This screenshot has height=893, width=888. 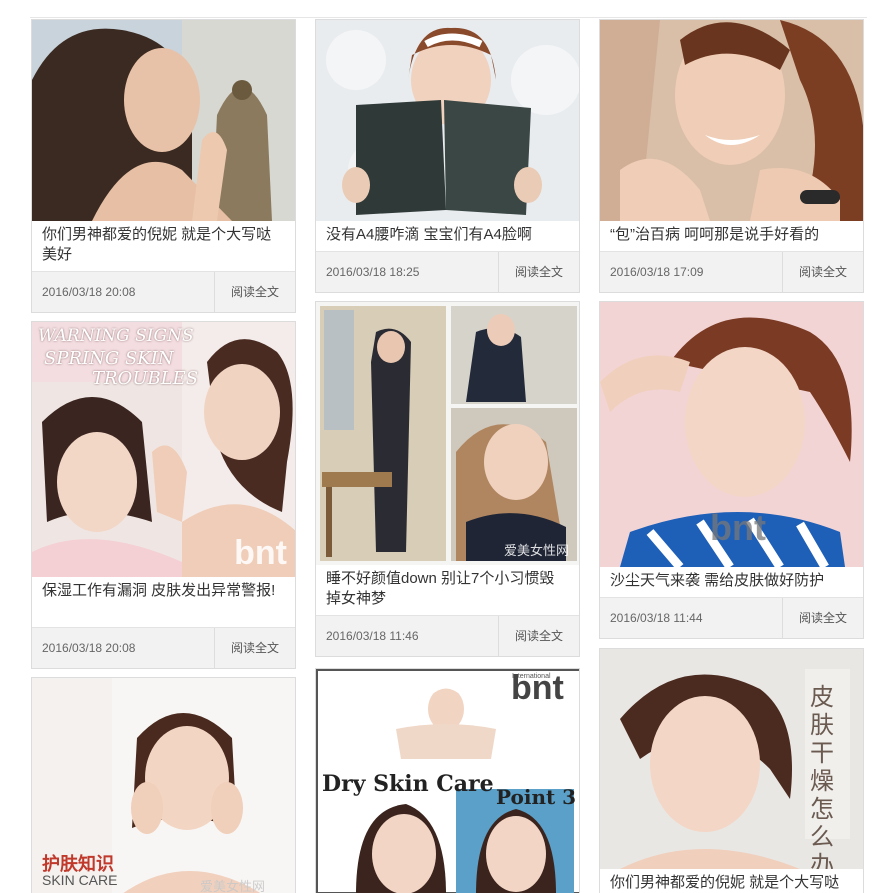 I want to click on article-date: 2016/03/18 18:25, so click(x=373, y=272).